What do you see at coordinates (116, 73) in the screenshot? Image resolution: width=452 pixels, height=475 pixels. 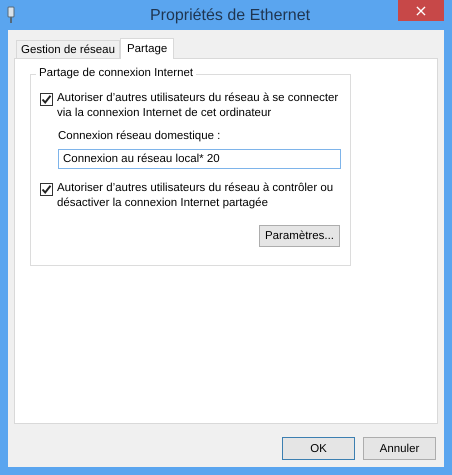 I see `group-title: Partage de connexion Internet` at bounding box center [116, 73].